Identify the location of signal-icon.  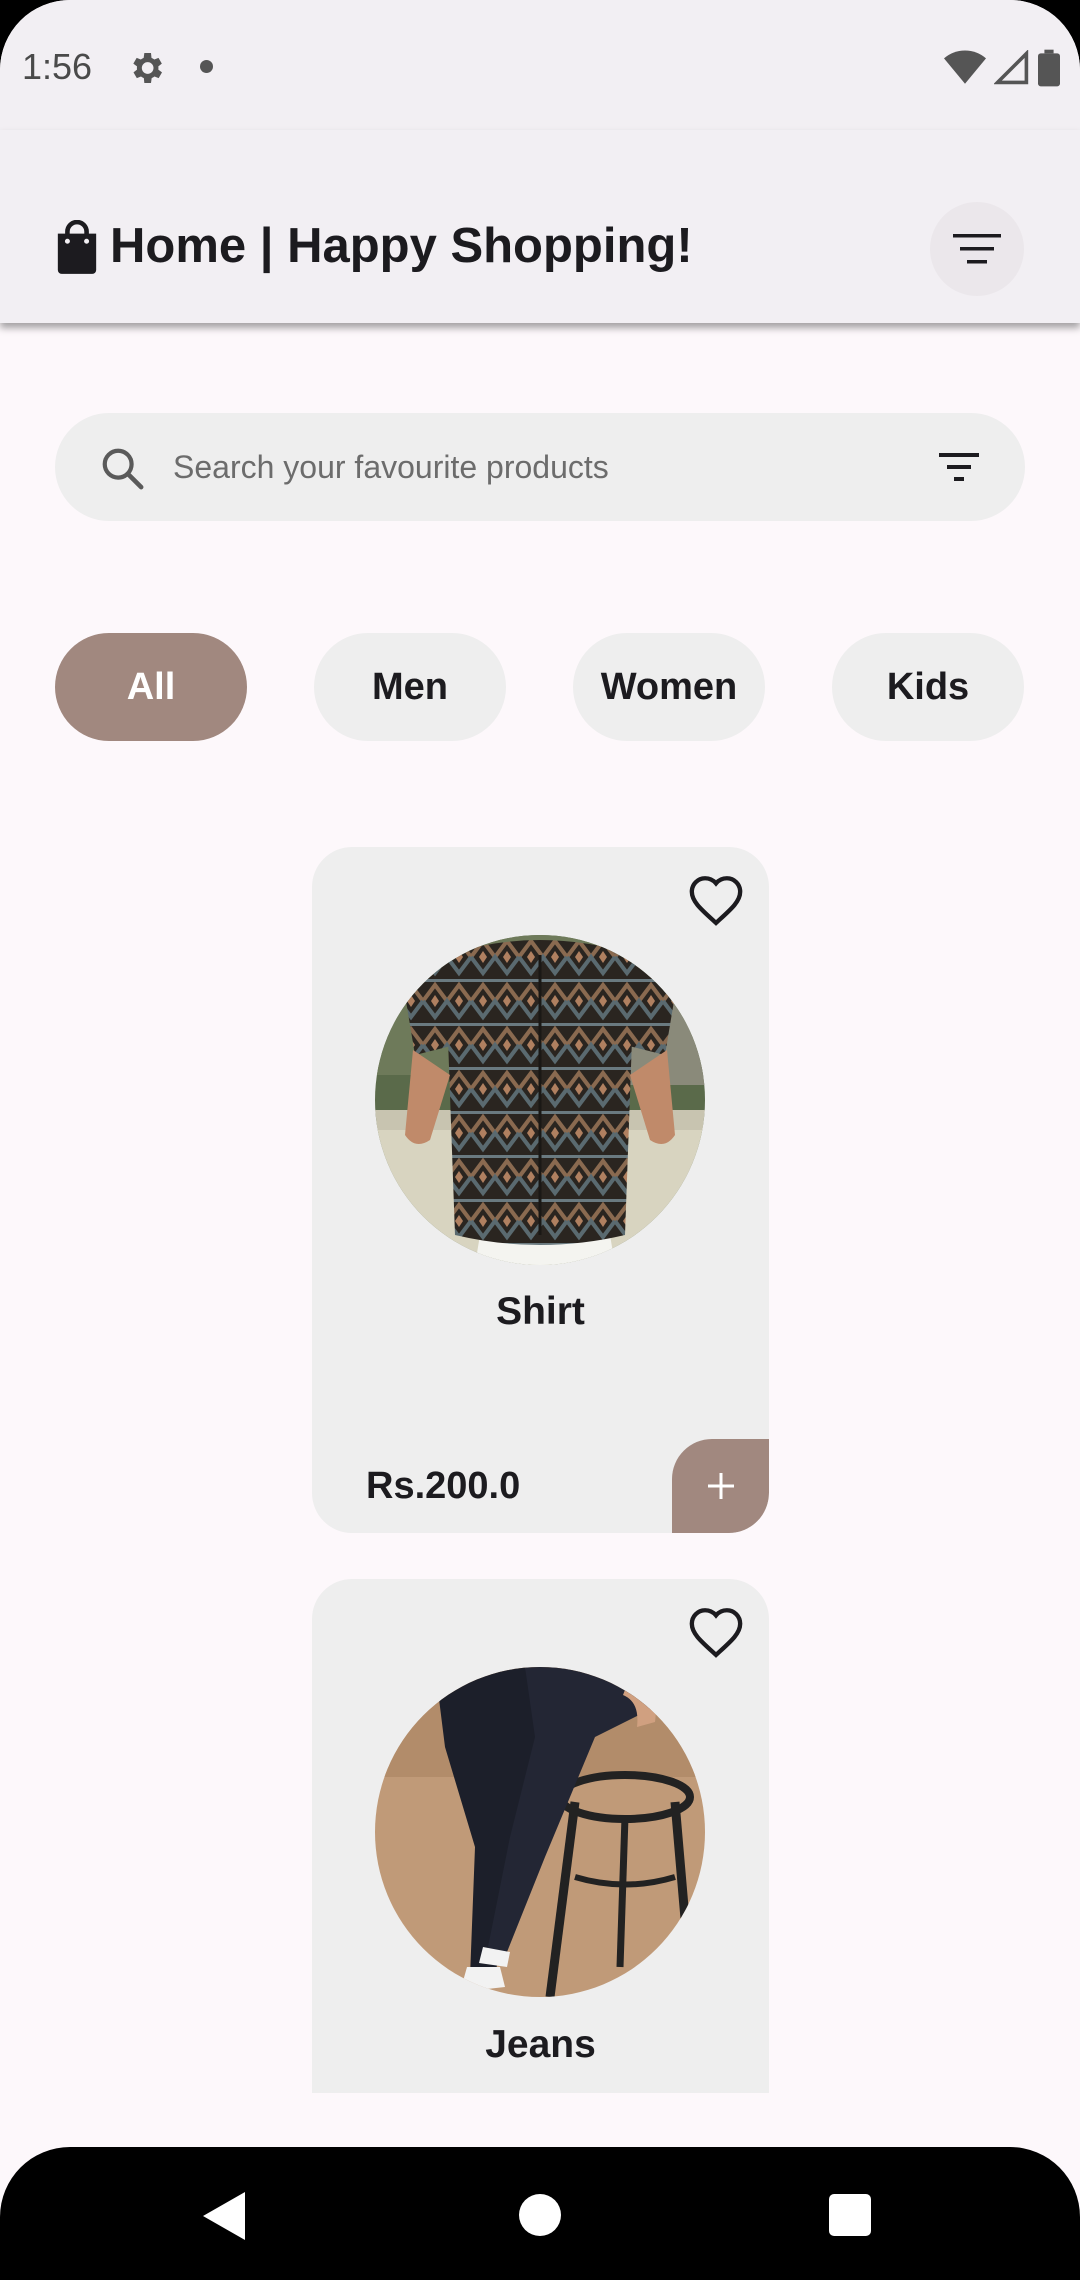
(1011, 67).